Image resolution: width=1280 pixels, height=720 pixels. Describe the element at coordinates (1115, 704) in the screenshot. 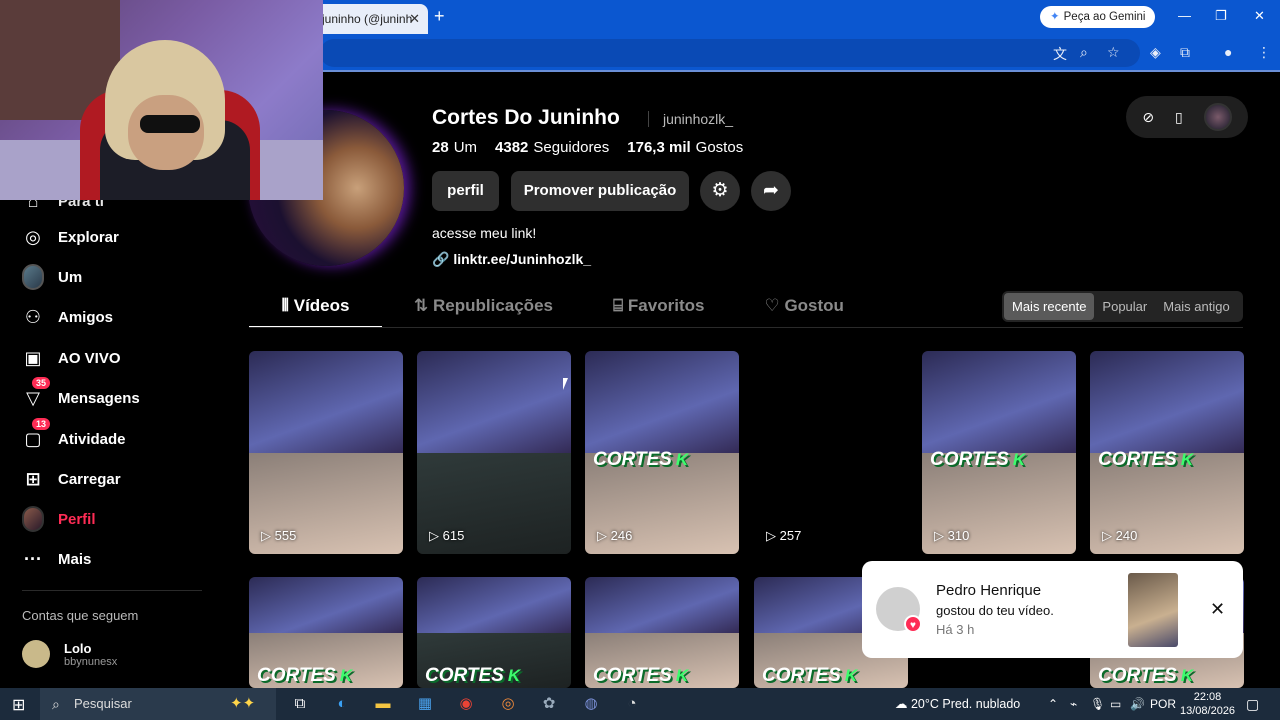

I see `network-icon: ▭` at that location.